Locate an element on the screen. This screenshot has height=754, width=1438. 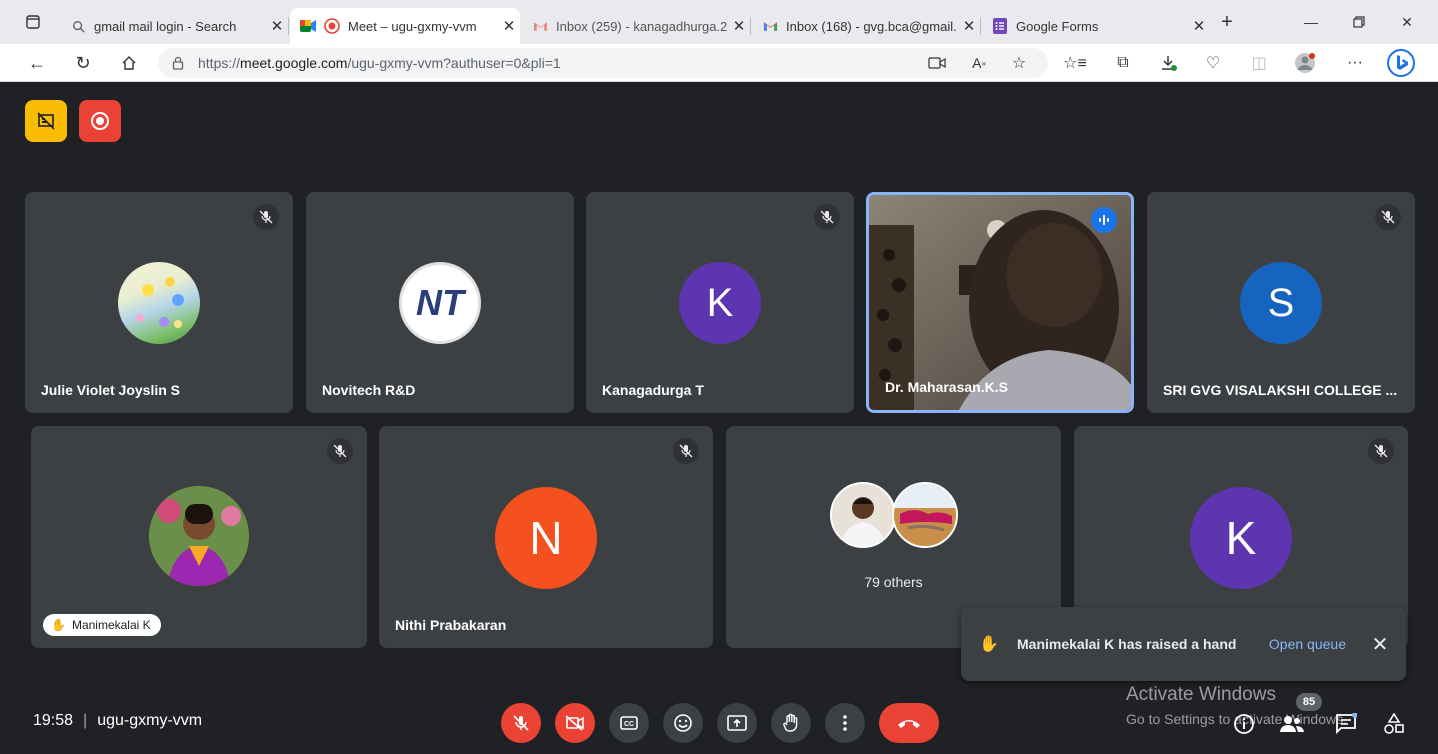
more-menu-icon: ··· is located at coordinates (1355, 63).